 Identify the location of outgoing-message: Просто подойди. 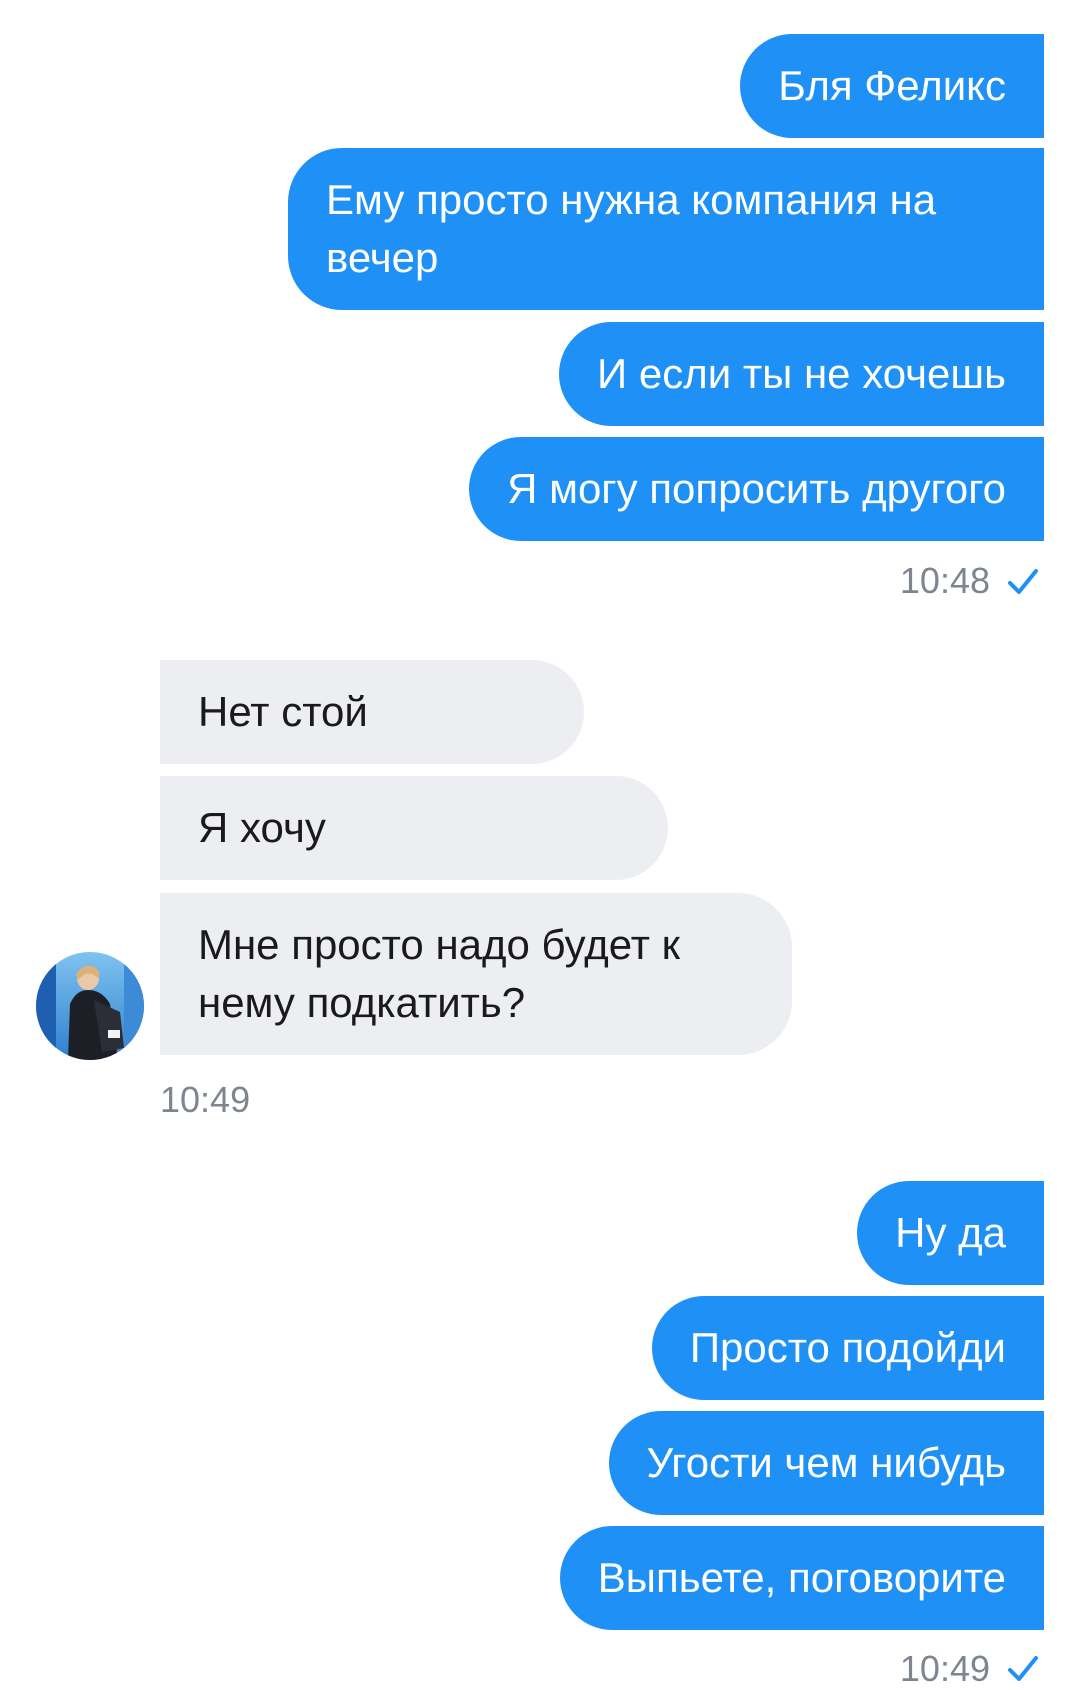
(847, 1348).